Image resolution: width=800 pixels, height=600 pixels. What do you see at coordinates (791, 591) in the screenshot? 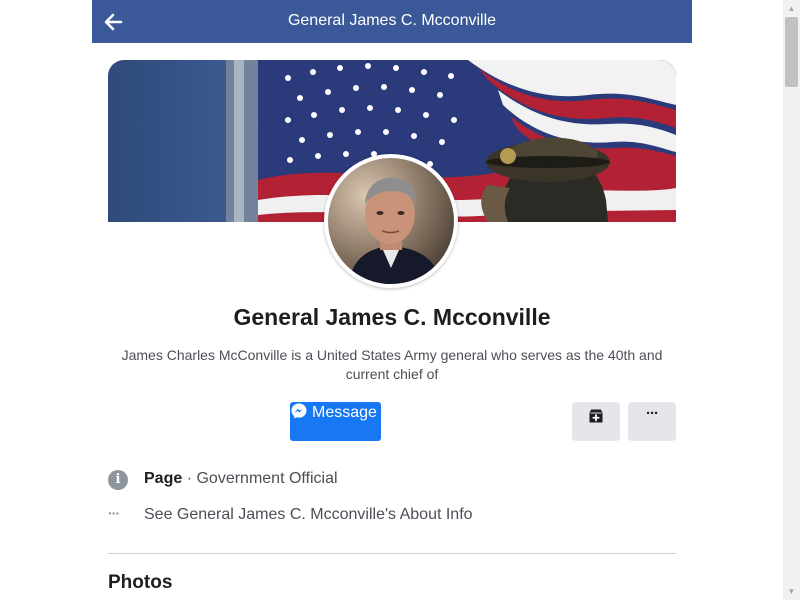
I see `scroll-down-icon: ▼` at bounding box center [791, 591].